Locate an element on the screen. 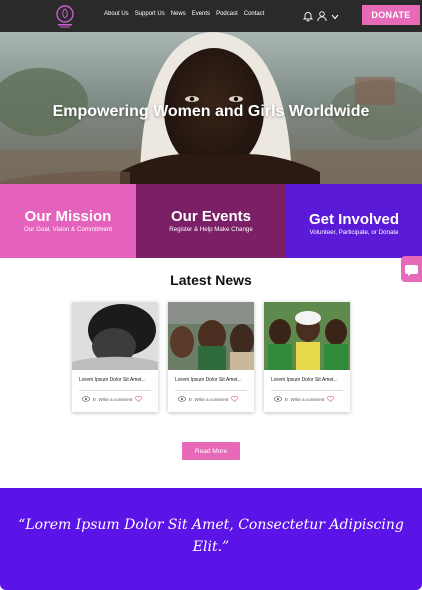  feature-subtitle: Register & Help Make Change is located at coordinates (211, 229).